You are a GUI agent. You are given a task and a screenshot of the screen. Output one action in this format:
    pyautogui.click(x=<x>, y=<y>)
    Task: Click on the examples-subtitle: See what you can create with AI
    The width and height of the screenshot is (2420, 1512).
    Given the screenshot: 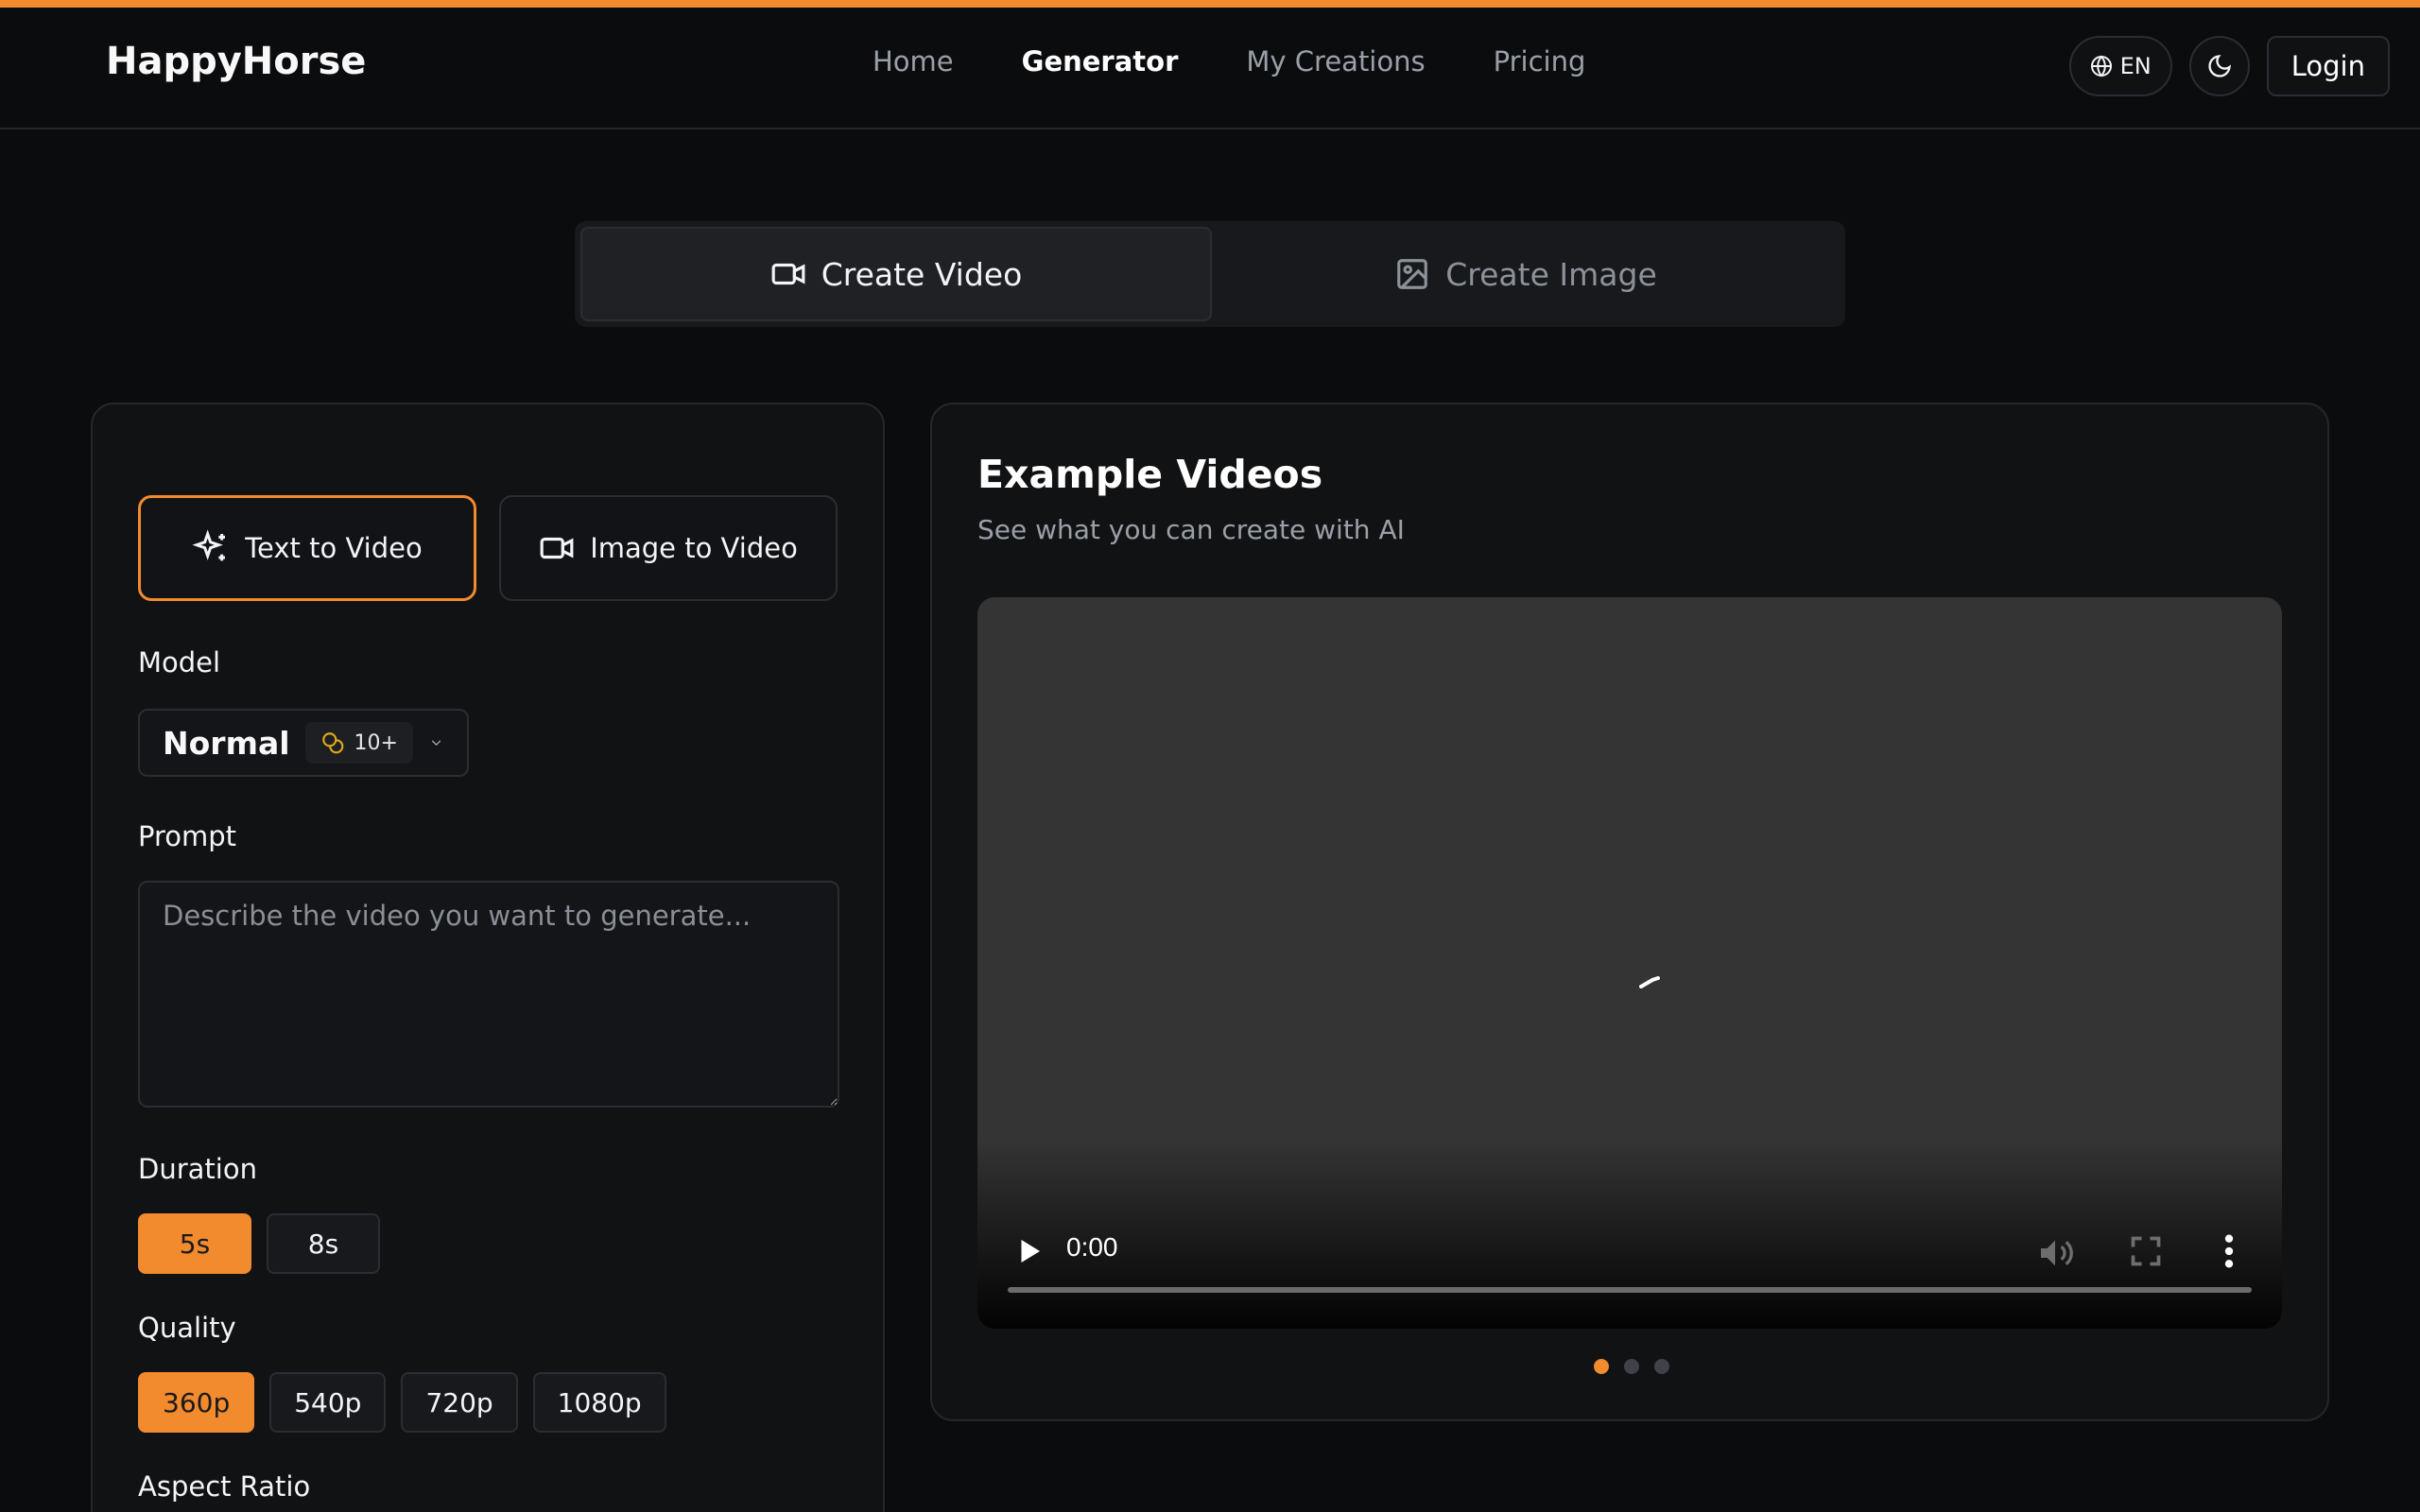 What is the action you would take?
    pyautogui.click(x=1191, y=529)
    